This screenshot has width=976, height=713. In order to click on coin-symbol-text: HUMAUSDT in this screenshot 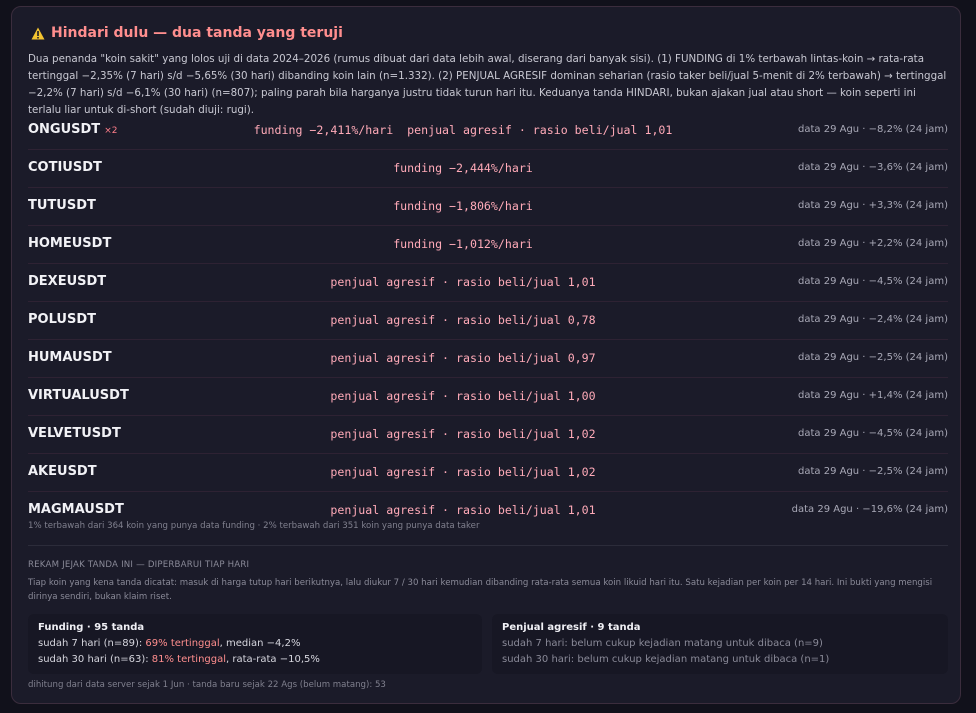, I will do `click(70, 357)`.